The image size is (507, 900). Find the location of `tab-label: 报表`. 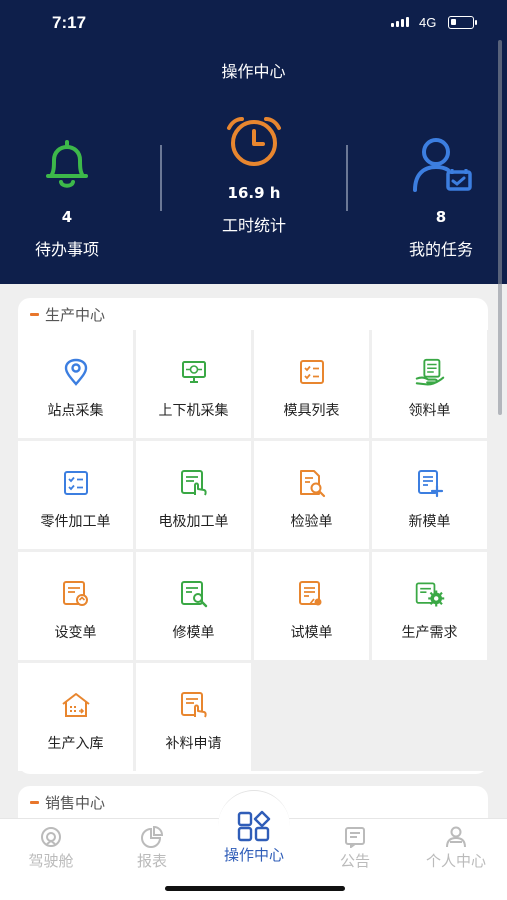

tab-label: 报表 is located at coordinates (151, 861).